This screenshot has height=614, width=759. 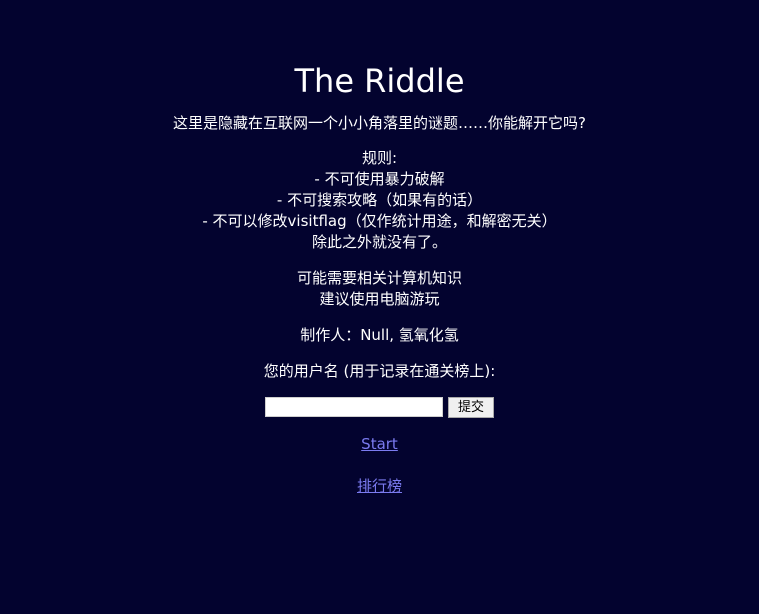 I want to click on username-form: 提交, so click(x=379, y=407).